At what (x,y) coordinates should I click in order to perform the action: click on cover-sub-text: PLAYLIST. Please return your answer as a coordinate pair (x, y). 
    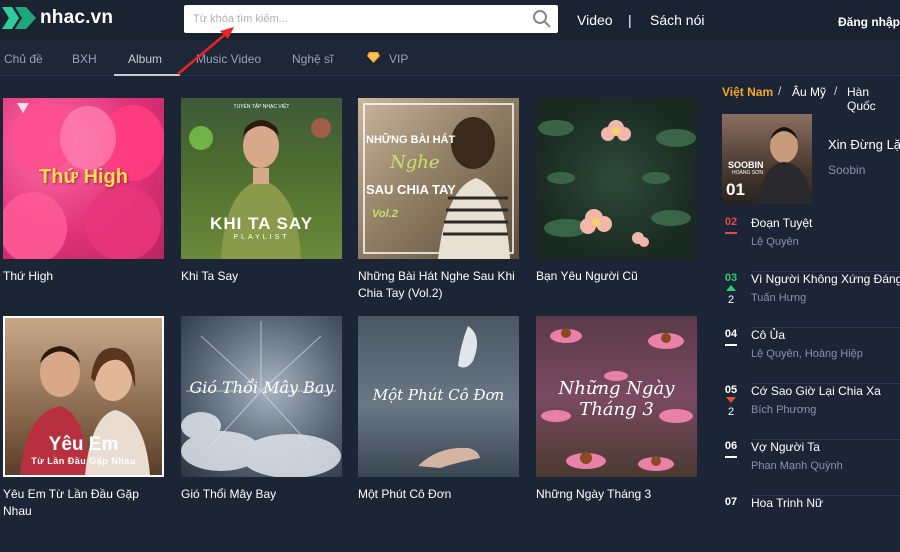
    Looking at the image, I should click on (261, 237).